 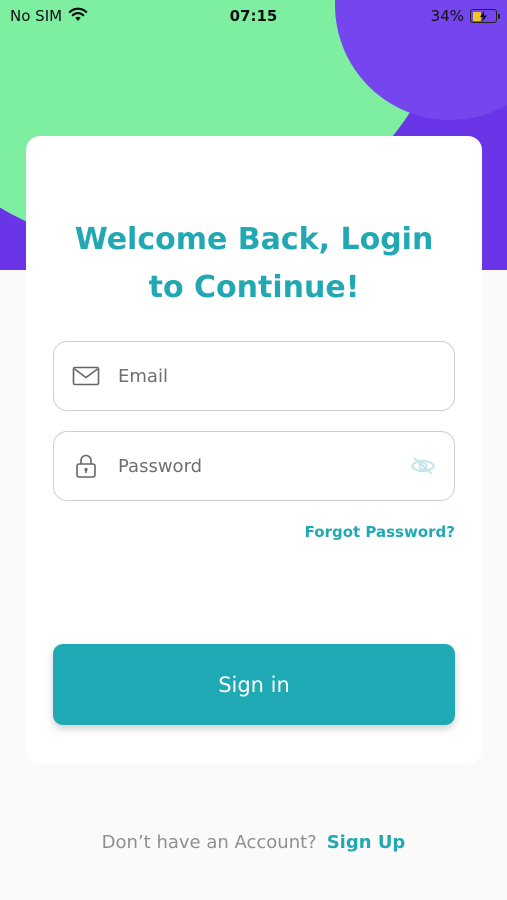 What do you see at coordinates (86, 376) in the screenshot?
I see `mail-icon` at bounding box center [86, 376].